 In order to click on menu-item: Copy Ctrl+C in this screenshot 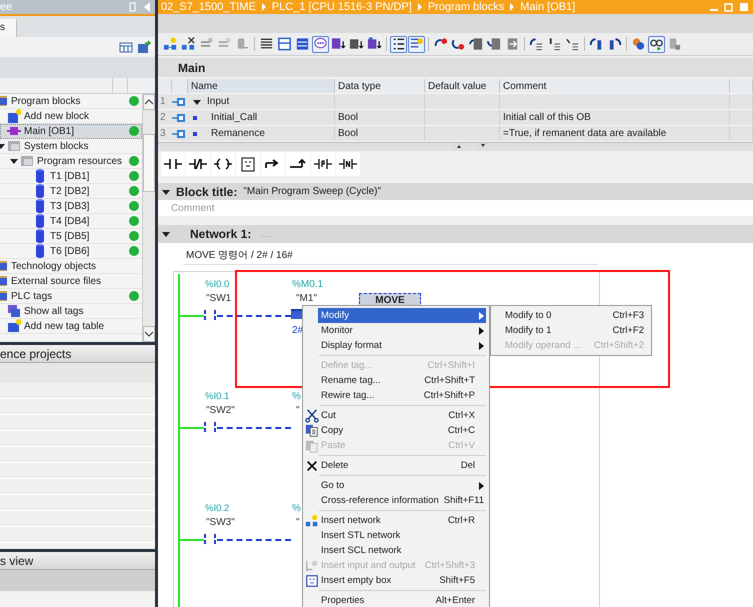, I will do `click(395, 430)`.